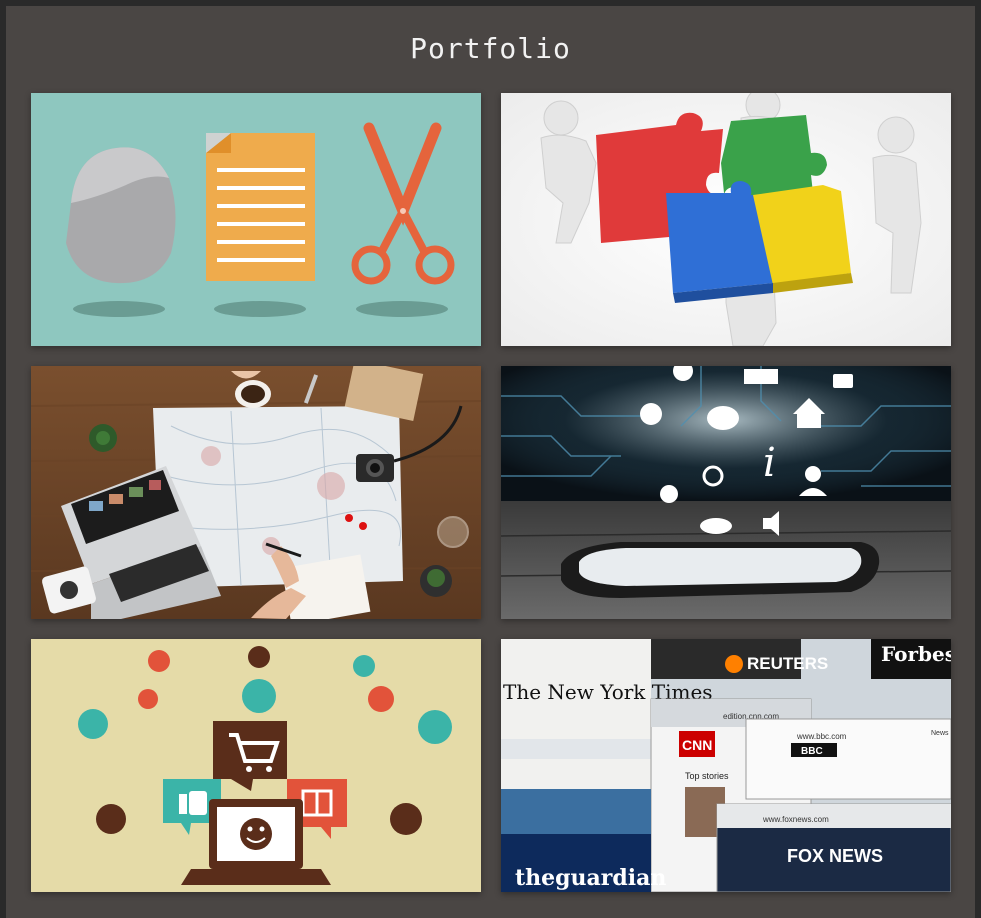  What do you see at coordinates (121, 215) in the screenshot?
I see `stone-icon` at bounding box center [121, 215].